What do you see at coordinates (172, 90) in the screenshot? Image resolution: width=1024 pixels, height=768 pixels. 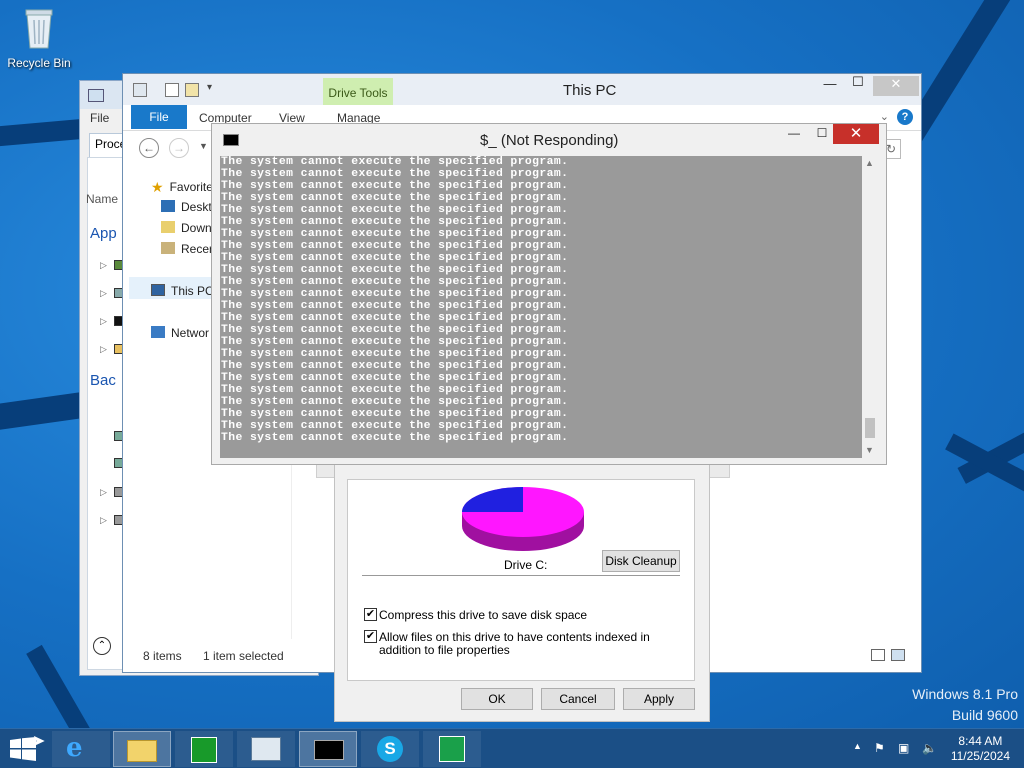 I see `properties-icon` at bounding box center [172, 90].